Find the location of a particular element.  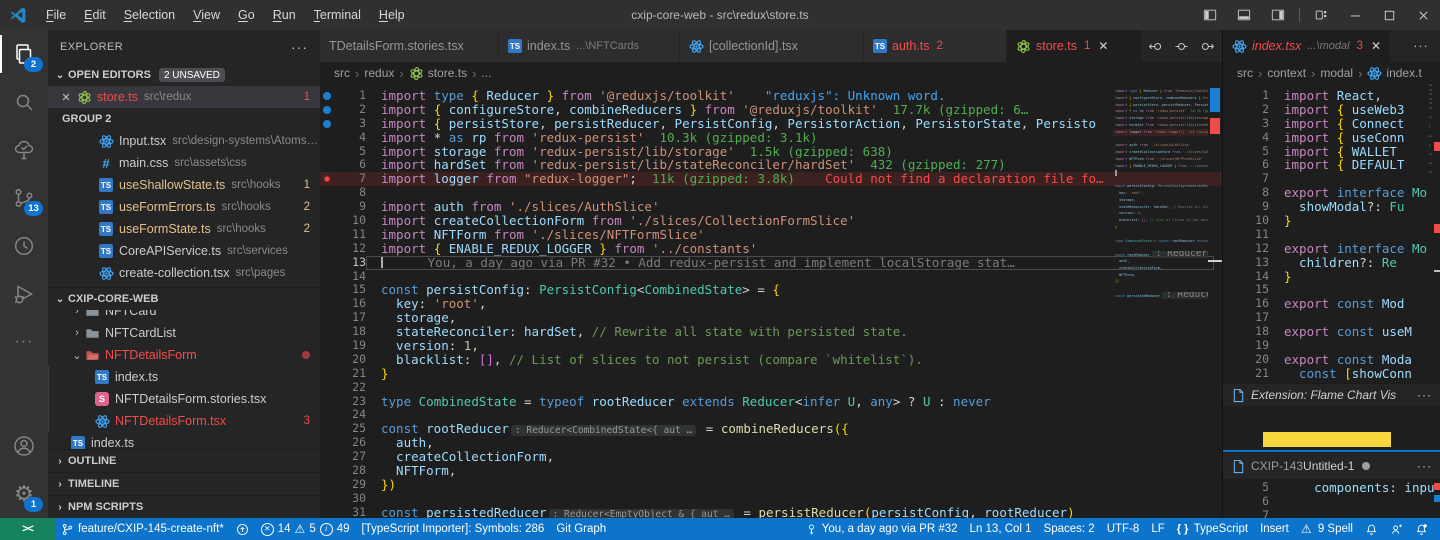

status-editor-mode: Insert is located at coordinates (1274, 529).